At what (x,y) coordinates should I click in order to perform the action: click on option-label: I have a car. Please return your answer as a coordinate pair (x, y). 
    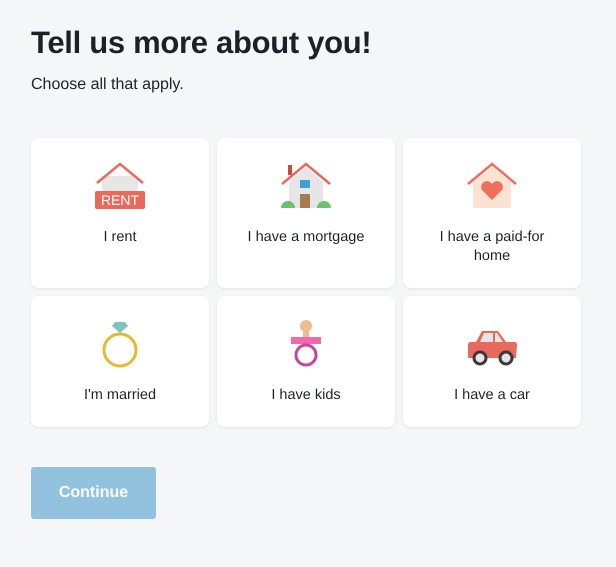
    Looking at the image, I should click on (492, 395).